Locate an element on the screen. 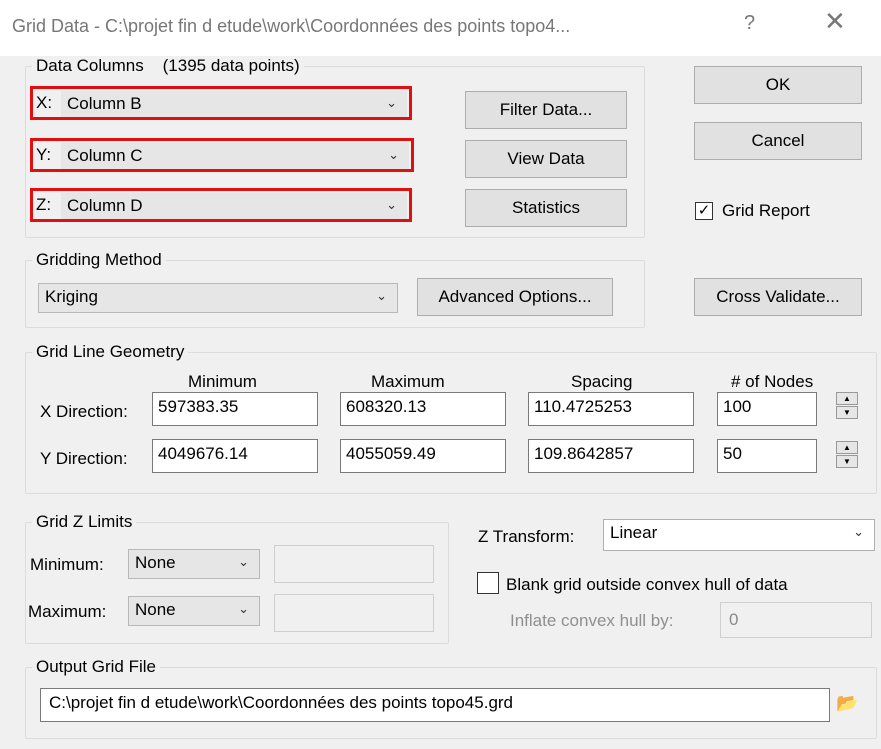 The width and height of the screenshot is (881, 749). blank-grid-checkbox is located at coordinates (488, 583).